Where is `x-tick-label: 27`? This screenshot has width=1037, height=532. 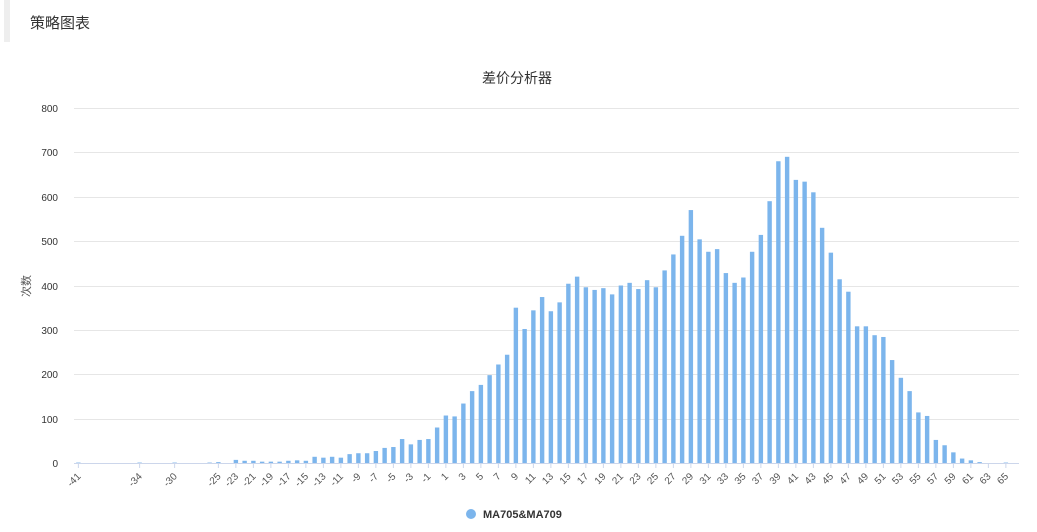 x-tick-label: 27 is located at coordinates (671, 479).